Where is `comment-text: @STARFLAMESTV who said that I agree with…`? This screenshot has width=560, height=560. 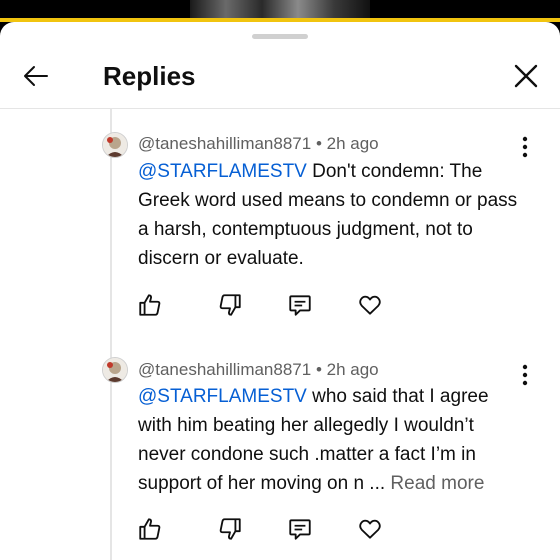 comment-text: @STARFLAMESTV who said that I agree with… is located at coordinates (324, 440).